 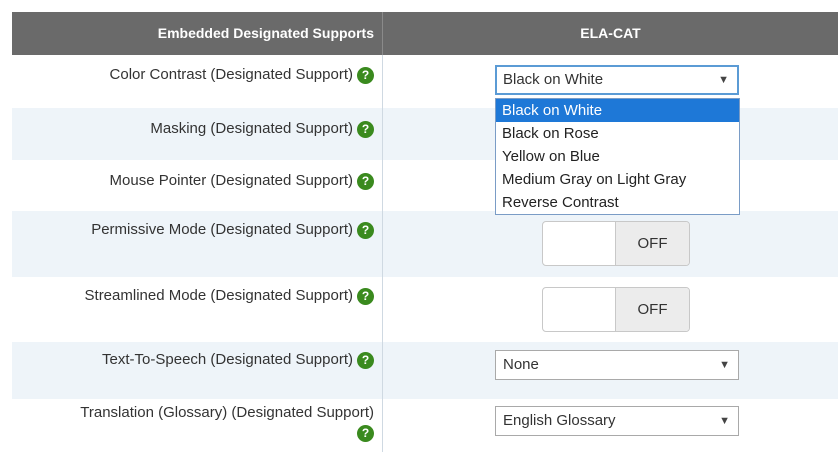 I want to click on table-header: Embedded Designated Supports ELA-CAT, so click(x=425, y=33).